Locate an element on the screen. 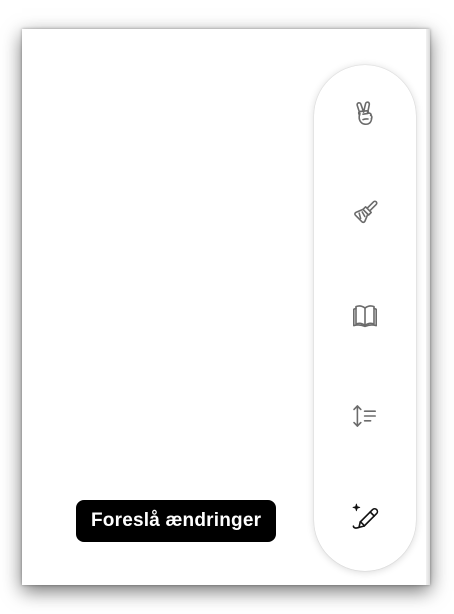 The image size is (454, 614). window-edge is located at coordinates (428, 307).